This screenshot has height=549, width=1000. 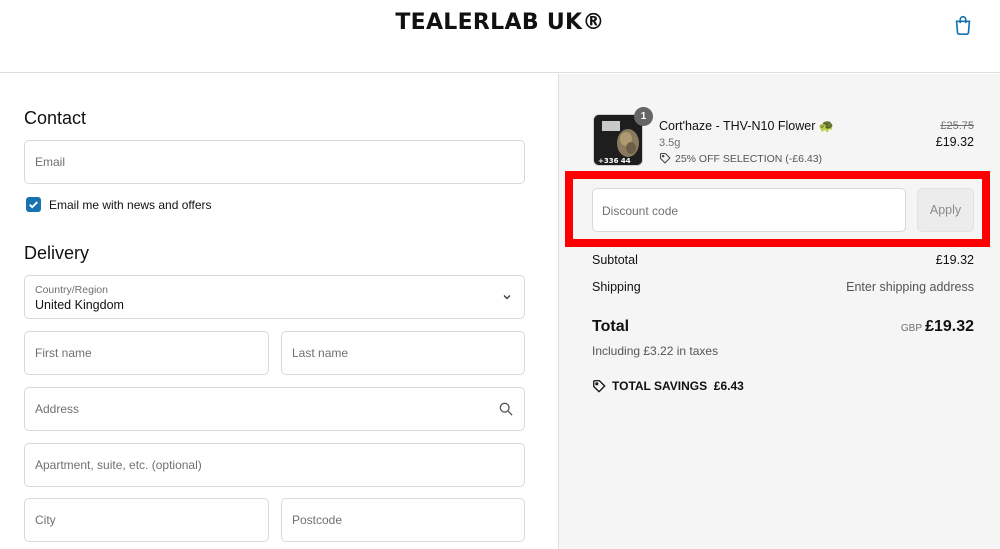 I want to click on savings-label: TOTAL SAVINGS, so click(x=660, y=386).